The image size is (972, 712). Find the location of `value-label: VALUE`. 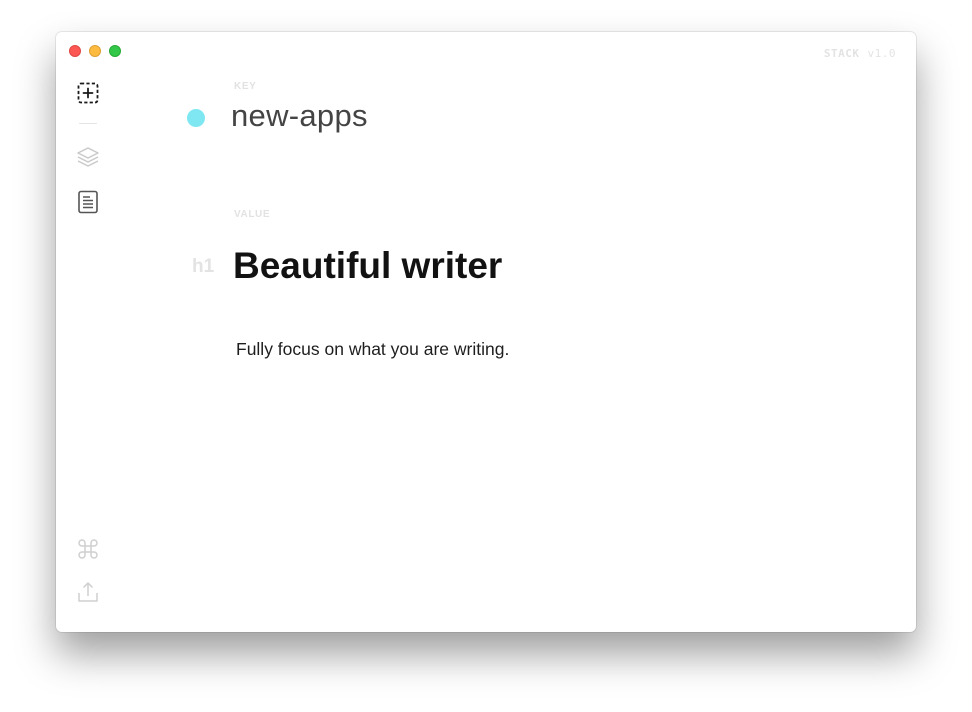

value-label: VALUE is located at coordinates (252, 214).